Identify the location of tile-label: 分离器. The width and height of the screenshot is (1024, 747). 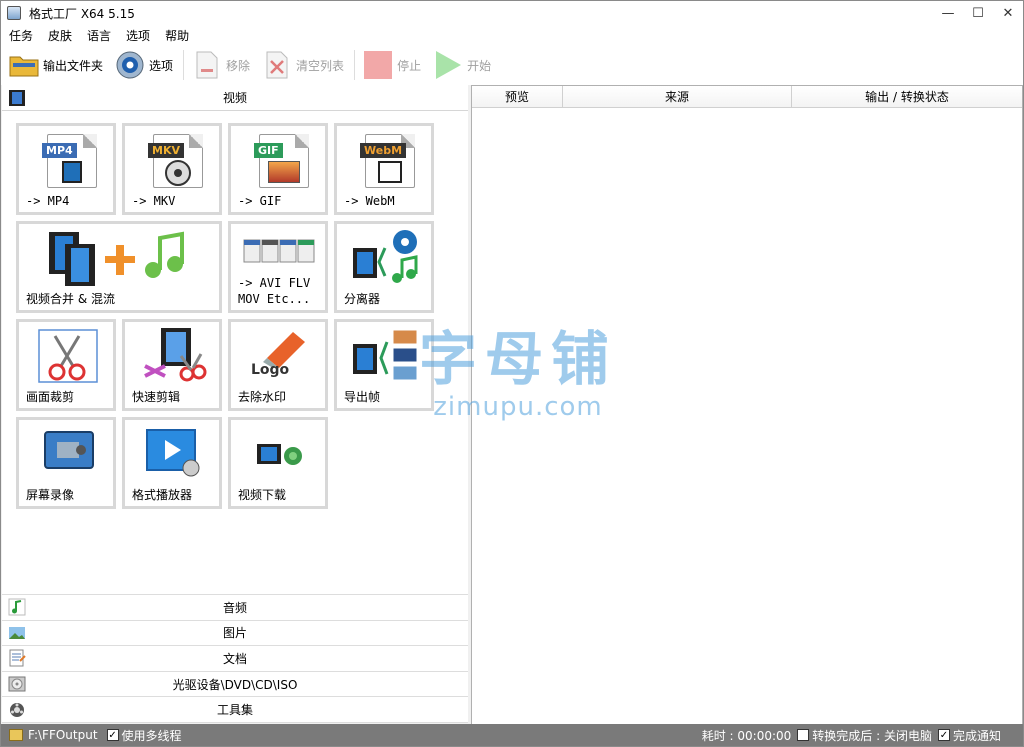
(362, 299).